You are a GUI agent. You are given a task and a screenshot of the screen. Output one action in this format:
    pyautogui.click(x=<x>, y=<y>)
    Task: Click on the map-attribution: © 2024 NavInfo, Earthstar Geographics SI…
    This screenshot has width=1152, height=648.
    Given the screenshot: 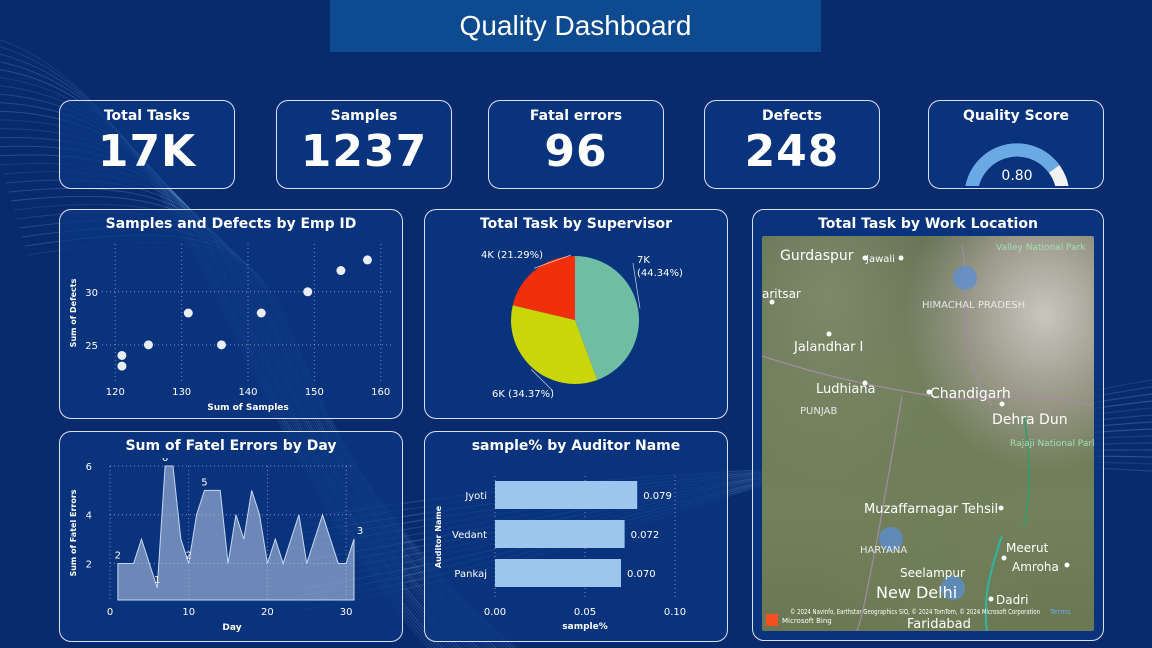 What is the action you would take?
    pyautogui.click(x=915, y=612)
    